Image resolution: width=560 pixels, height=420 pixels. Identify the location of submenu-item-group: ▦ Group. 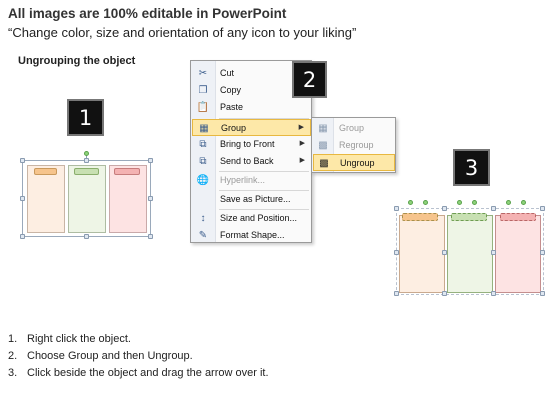
(354, 128).